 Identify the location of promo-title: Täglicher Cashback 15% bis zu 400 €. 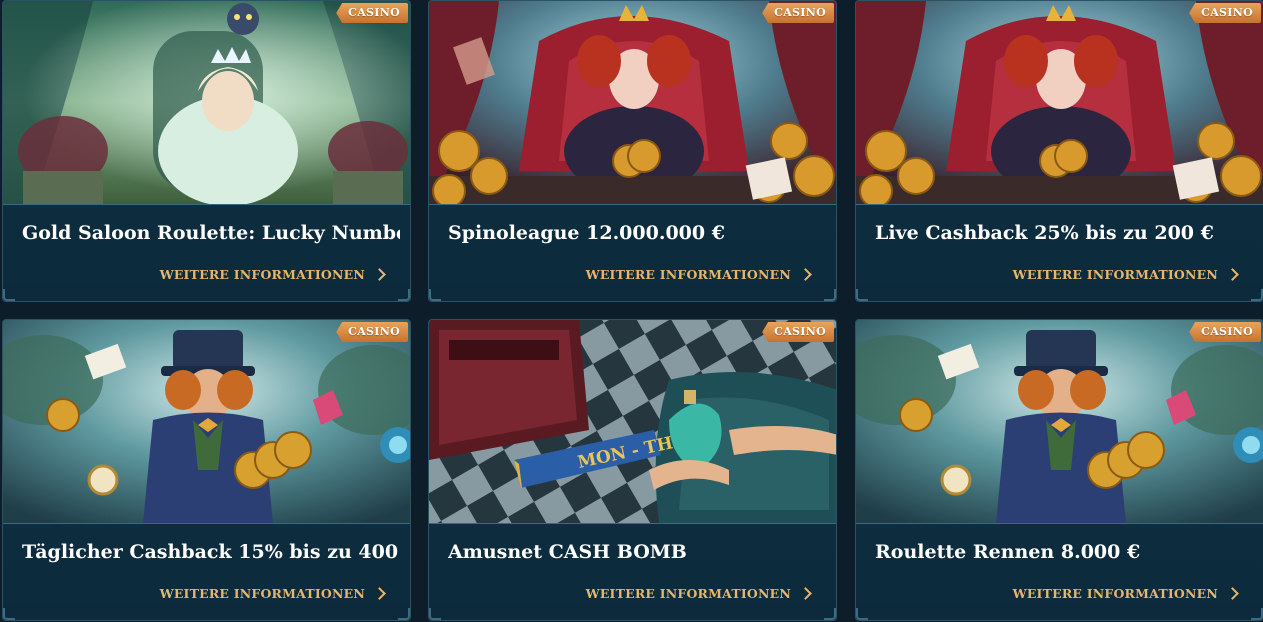
(211, 552).